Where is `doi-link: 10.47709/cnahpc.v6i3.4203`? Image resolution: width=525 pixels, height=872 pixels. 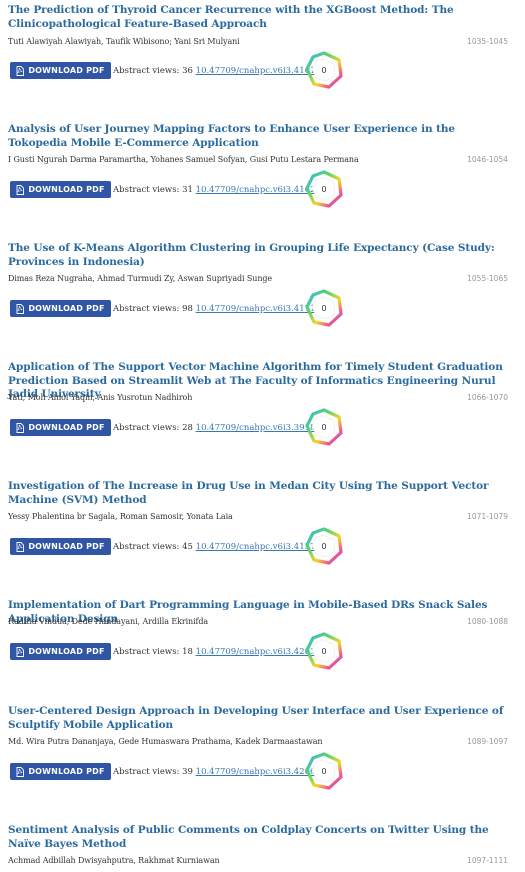
doi-link: 10.47709/cnahpc.v6i3.4203 is located at coordinates (256, 652).